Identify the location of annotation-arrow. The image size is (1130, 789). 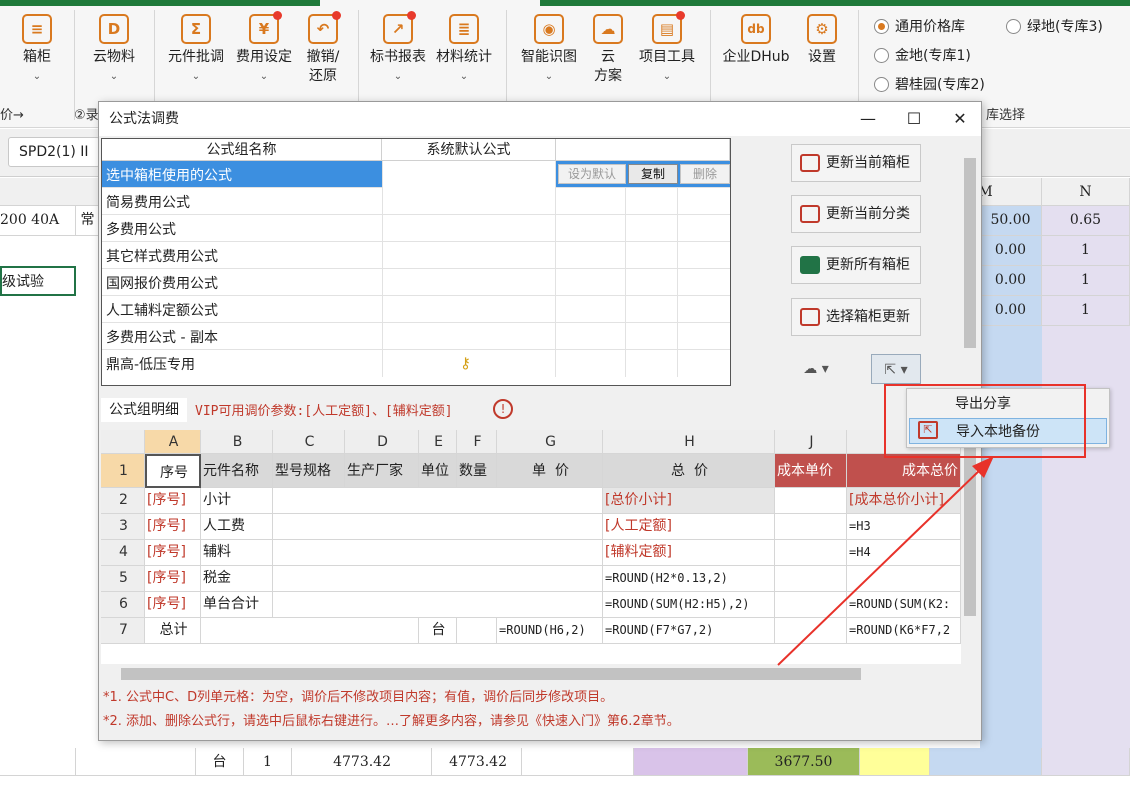
(885, 561).